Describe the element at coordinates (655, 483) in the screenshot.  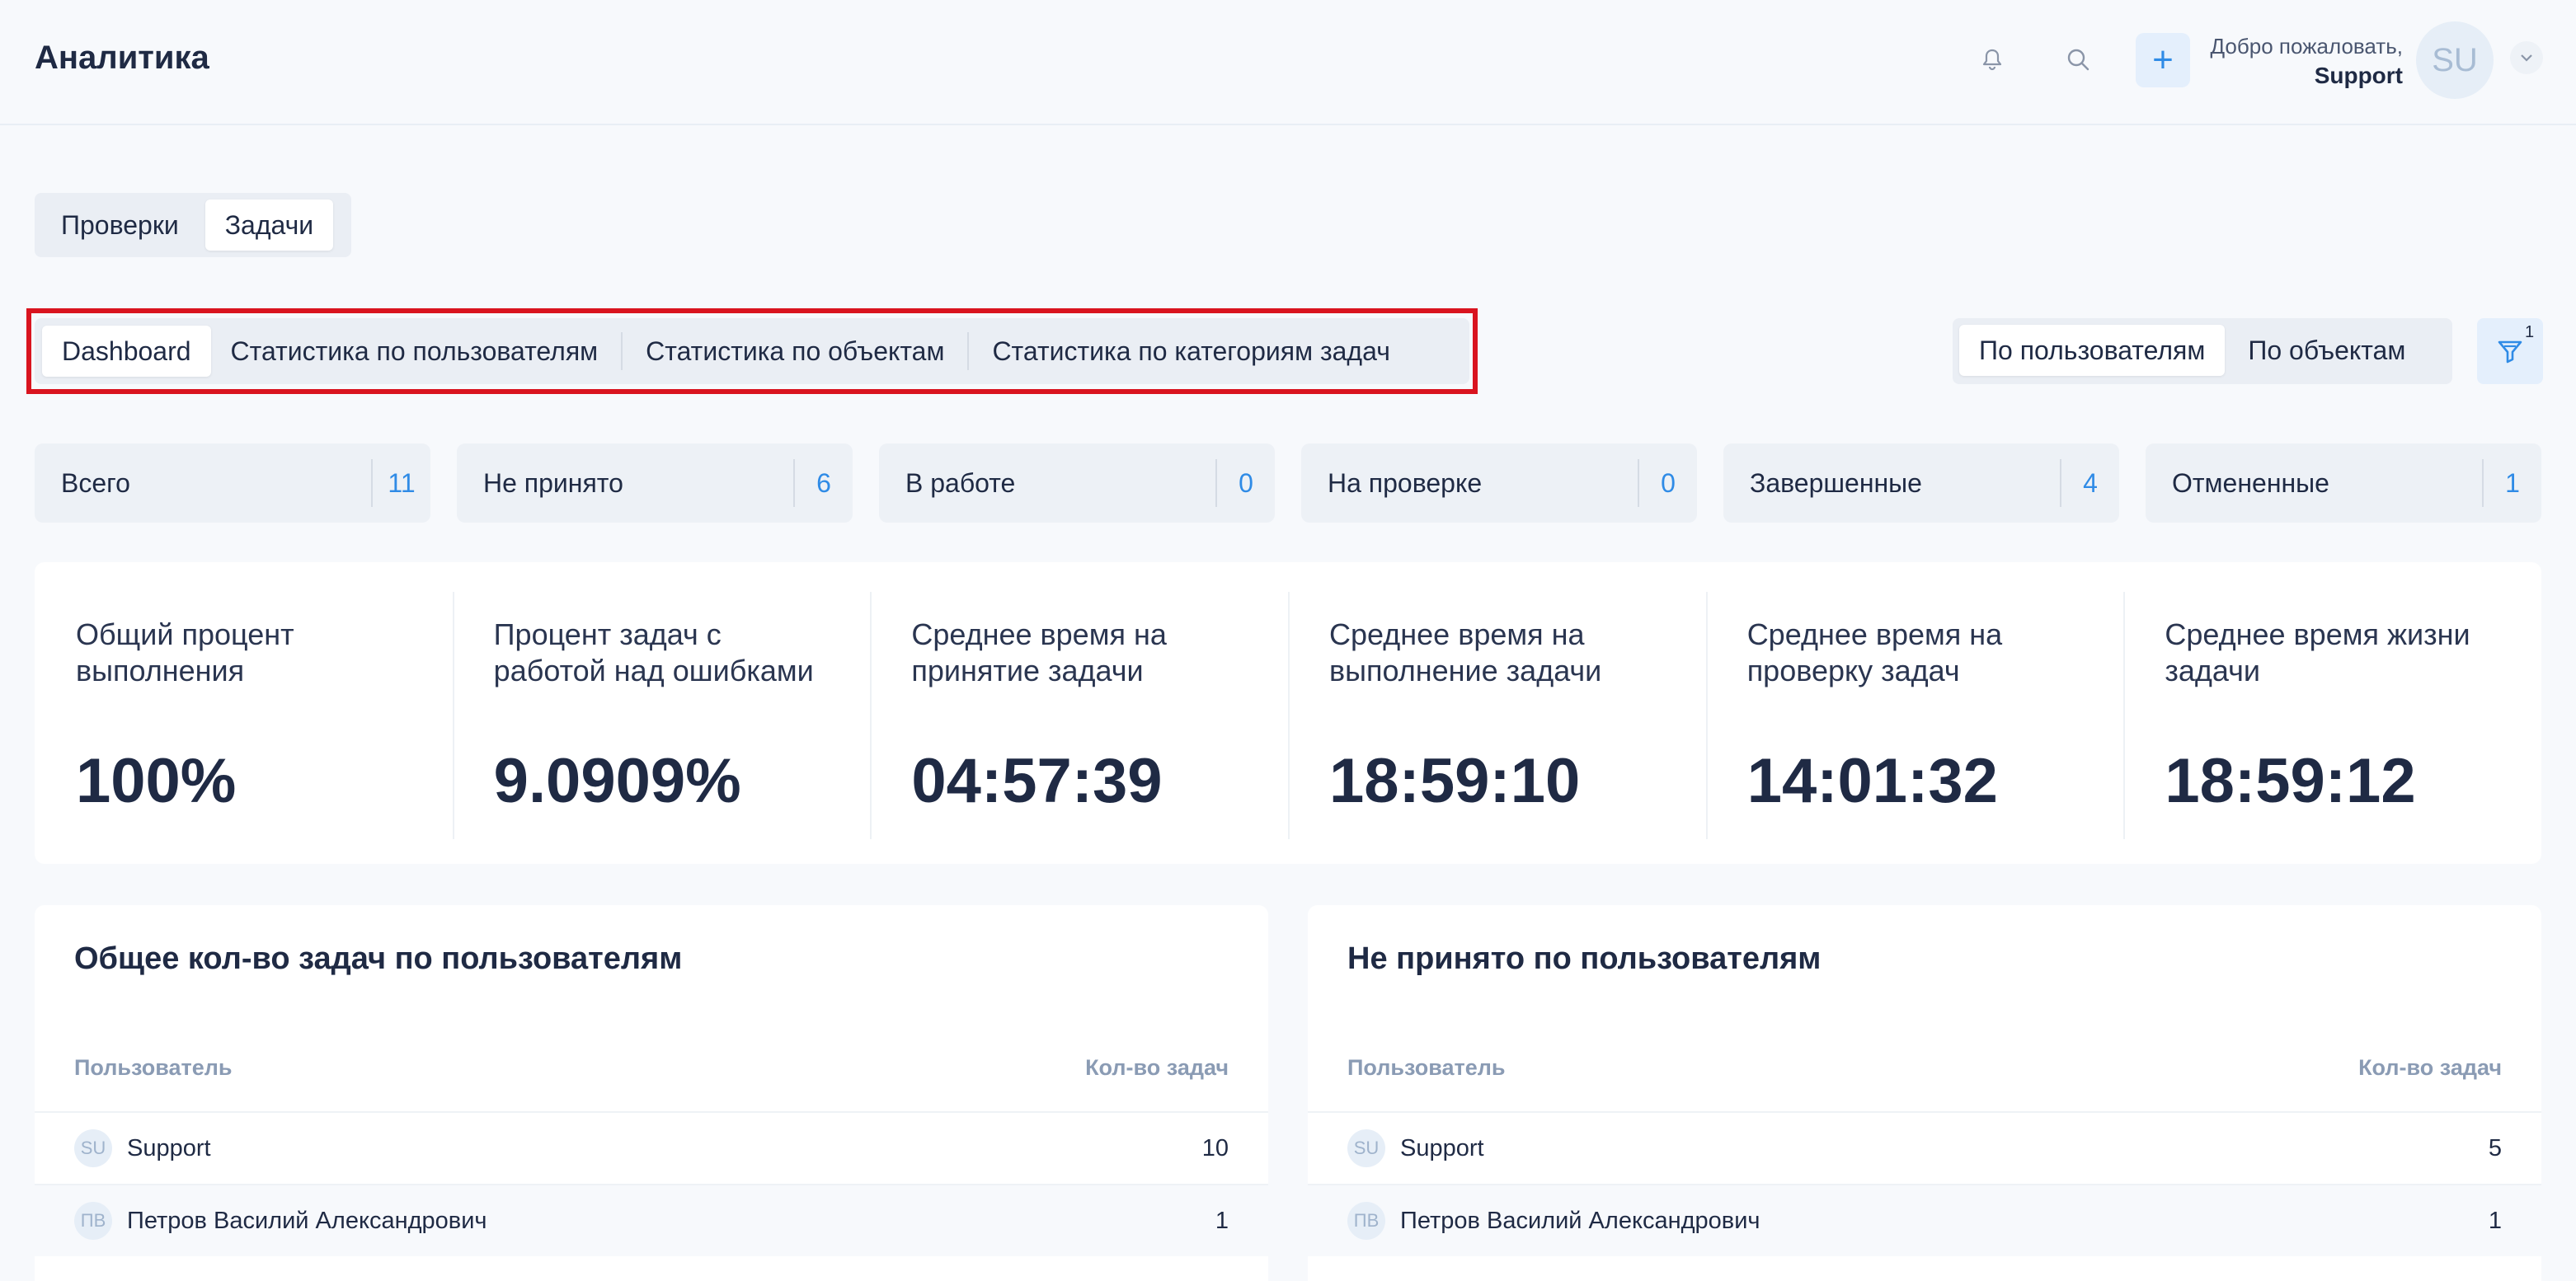
I see `status-card-not-accepted: Не принято 6` at that location.